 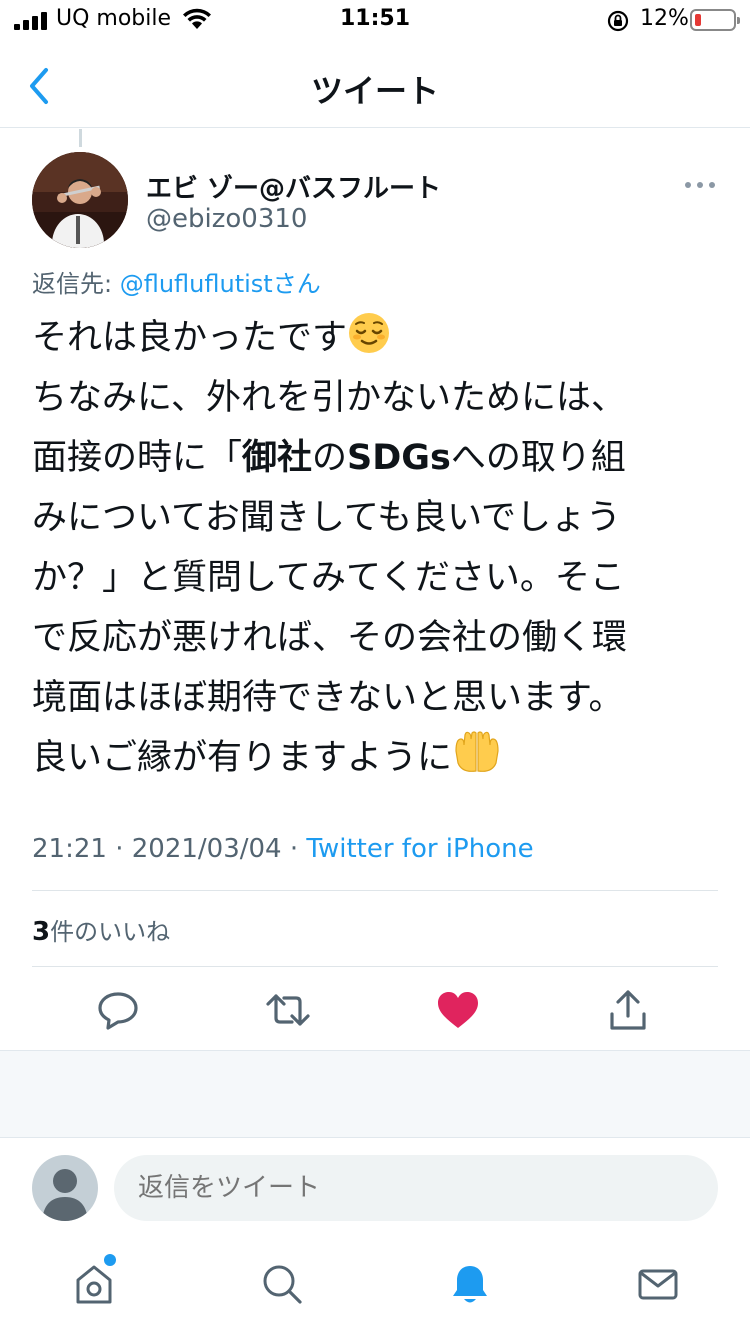 What do you see at coordinates (65, 1195) in the screenshot?
I see `default-avatar-icon` at bounding box center [65, 1195].